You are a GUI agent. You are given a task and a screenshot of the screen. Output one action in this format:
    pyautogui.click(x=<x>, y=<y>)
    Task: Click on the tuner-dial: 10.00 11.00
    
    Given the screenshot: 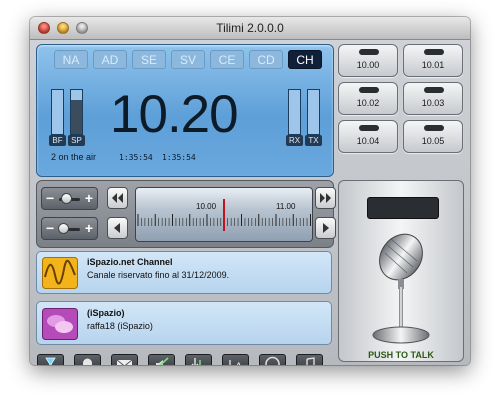 What is the action you would take?
    pyautogui.click(x=224, y=215)
    